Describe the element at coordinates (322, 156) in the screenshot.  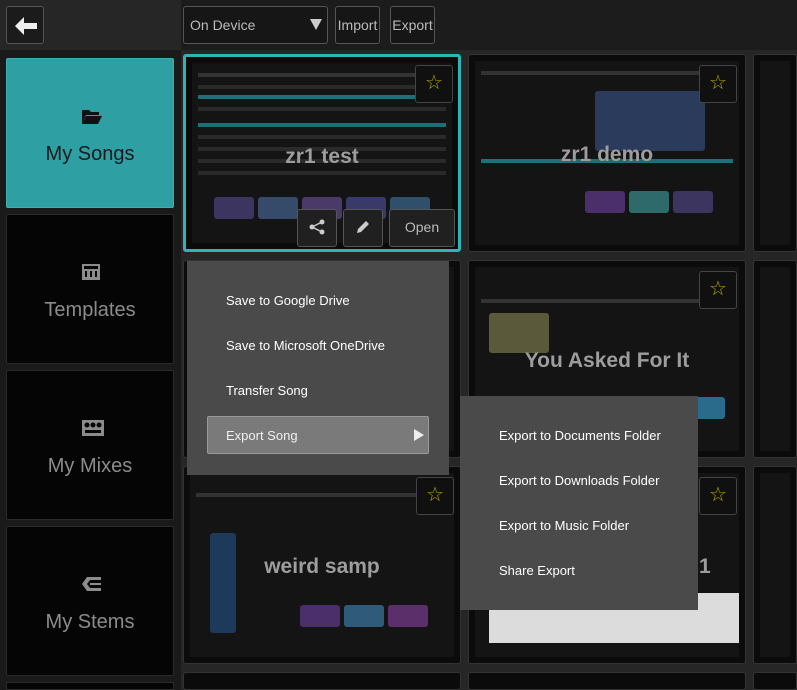
I see `song-title: zr1 test` at that location.